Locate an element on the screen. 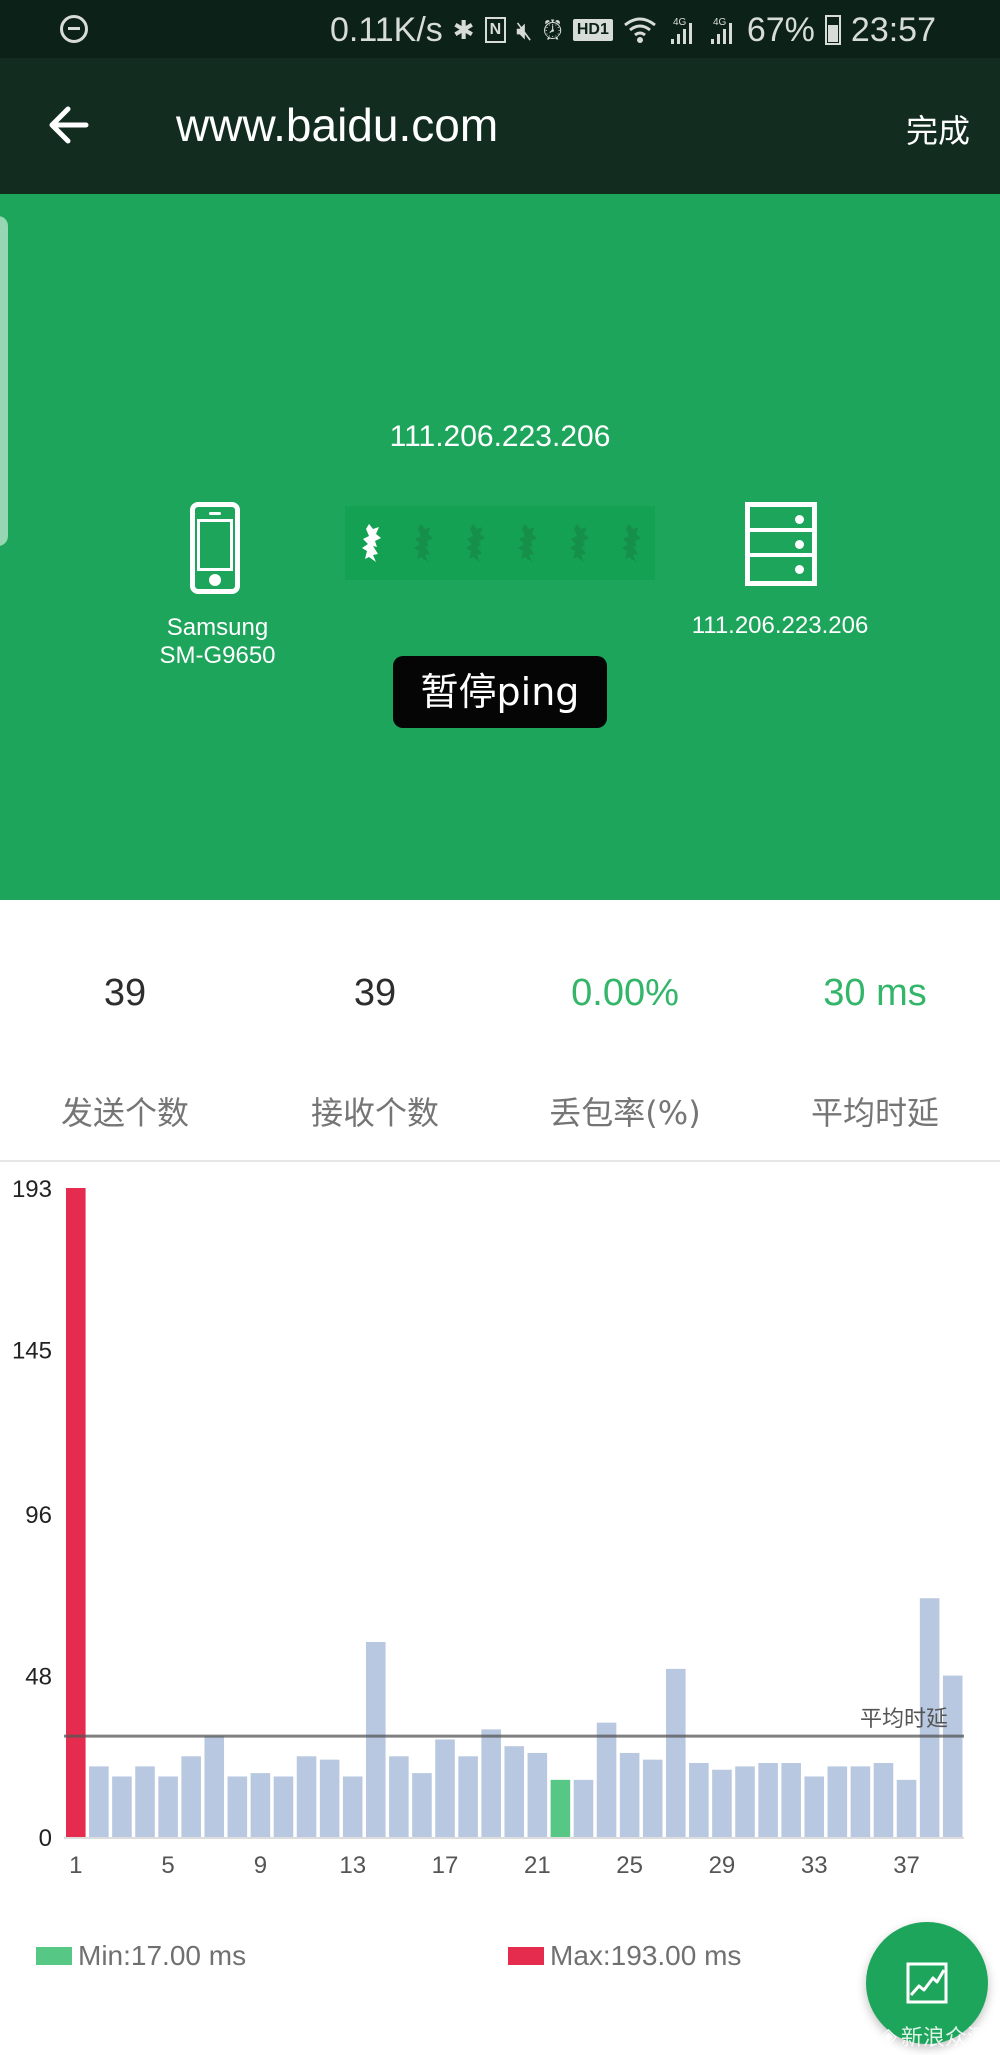 Image resolution: width=1000 pixels, height=2055 pixels. packet-track is located at coordinates (500, 543).